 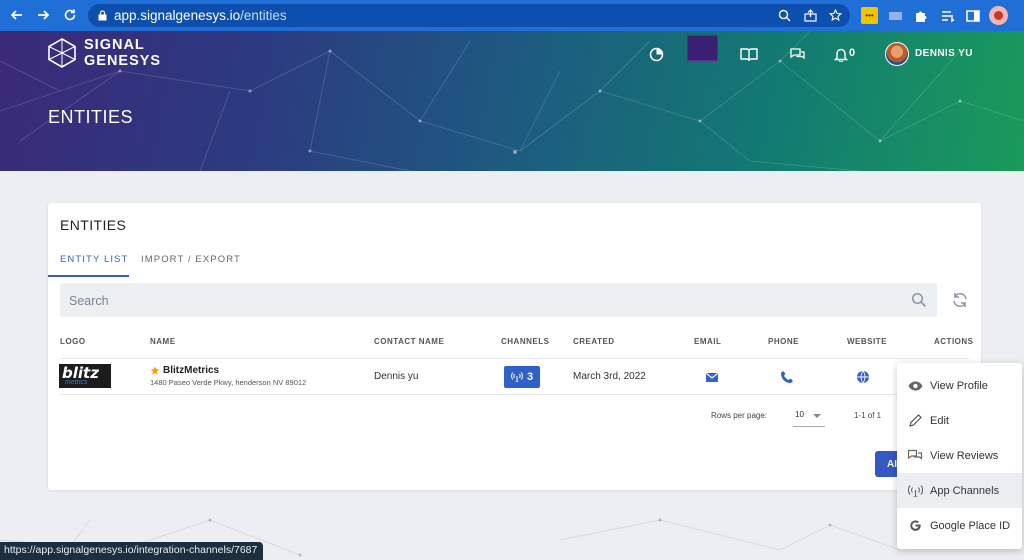 I want to click on bell-icon, so click(x=841, y=54).